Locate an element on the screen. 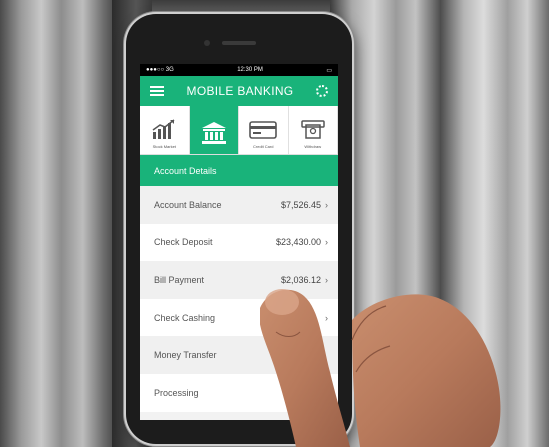 The height and width of the screenshot is (447, 549). list-item-bill-payment: Bill Payment $2,036.12 › is located at coordinates (239, 280).